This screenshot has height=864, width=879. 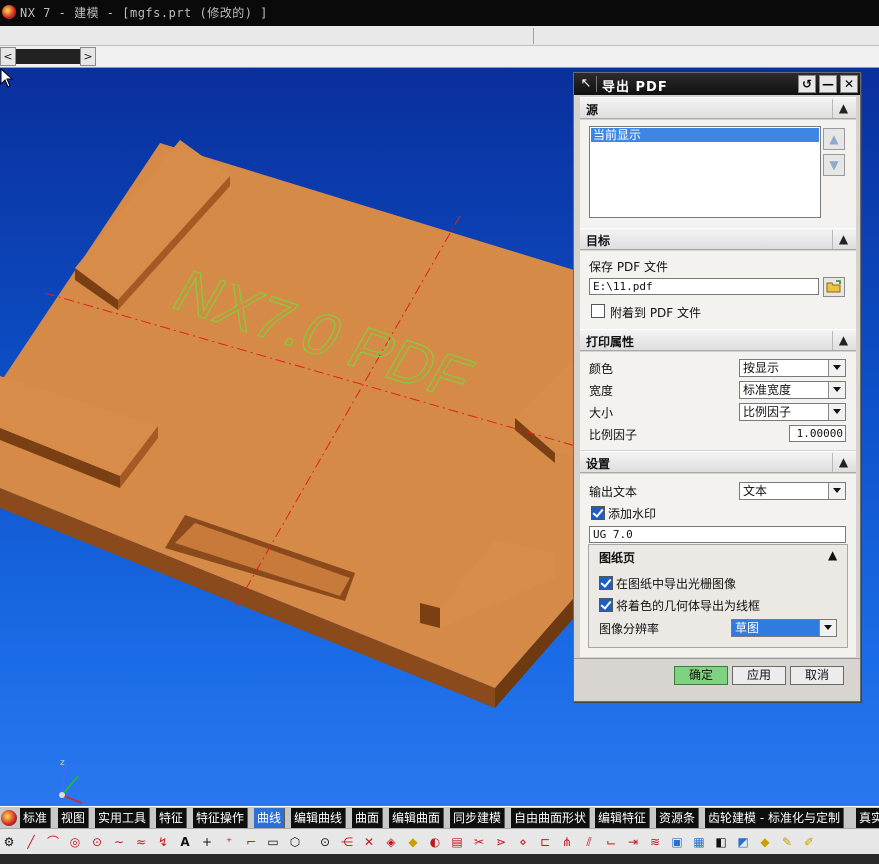 What do you see at coordinates (718, 108) in the screenshot?
I see `section-source-header: 源 ▲` at bounding box center [718, 108].